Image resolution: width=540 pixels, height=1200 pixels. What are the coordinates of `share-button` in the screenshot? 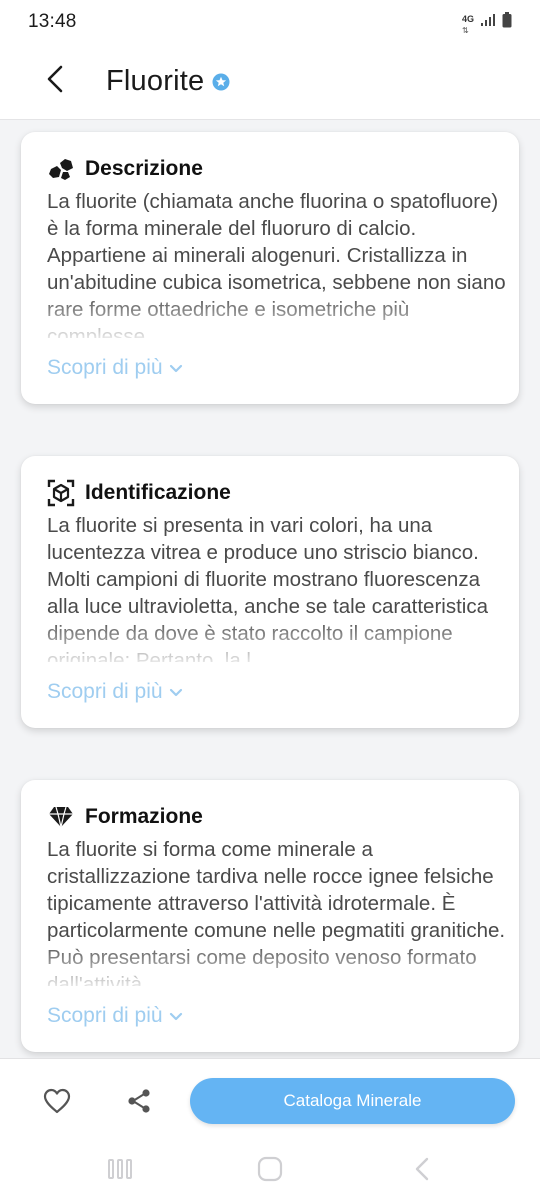 It's located at (139, 1103).